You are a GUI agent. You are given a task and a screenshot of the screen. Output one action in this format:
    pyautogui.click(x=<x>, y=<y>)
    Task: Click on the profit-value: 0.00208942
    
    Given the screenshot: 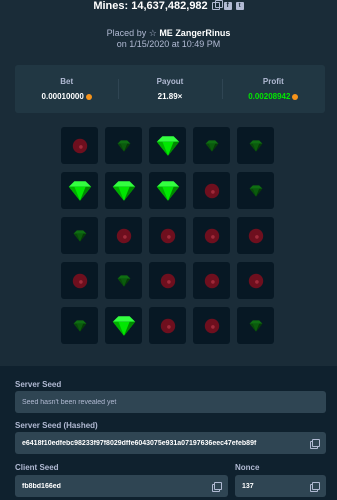 What is the action you would take?
    pyautogui.click(x=269, y=96)
    